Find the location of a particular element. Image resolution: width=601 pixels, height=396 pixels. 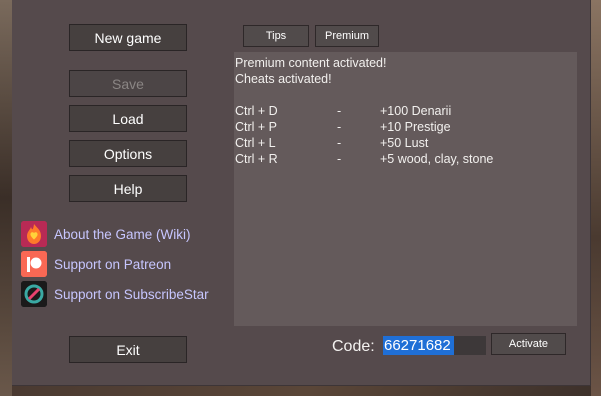

subscribestar-link: Support on SubscribeStar is located at coordinates (115, 294).